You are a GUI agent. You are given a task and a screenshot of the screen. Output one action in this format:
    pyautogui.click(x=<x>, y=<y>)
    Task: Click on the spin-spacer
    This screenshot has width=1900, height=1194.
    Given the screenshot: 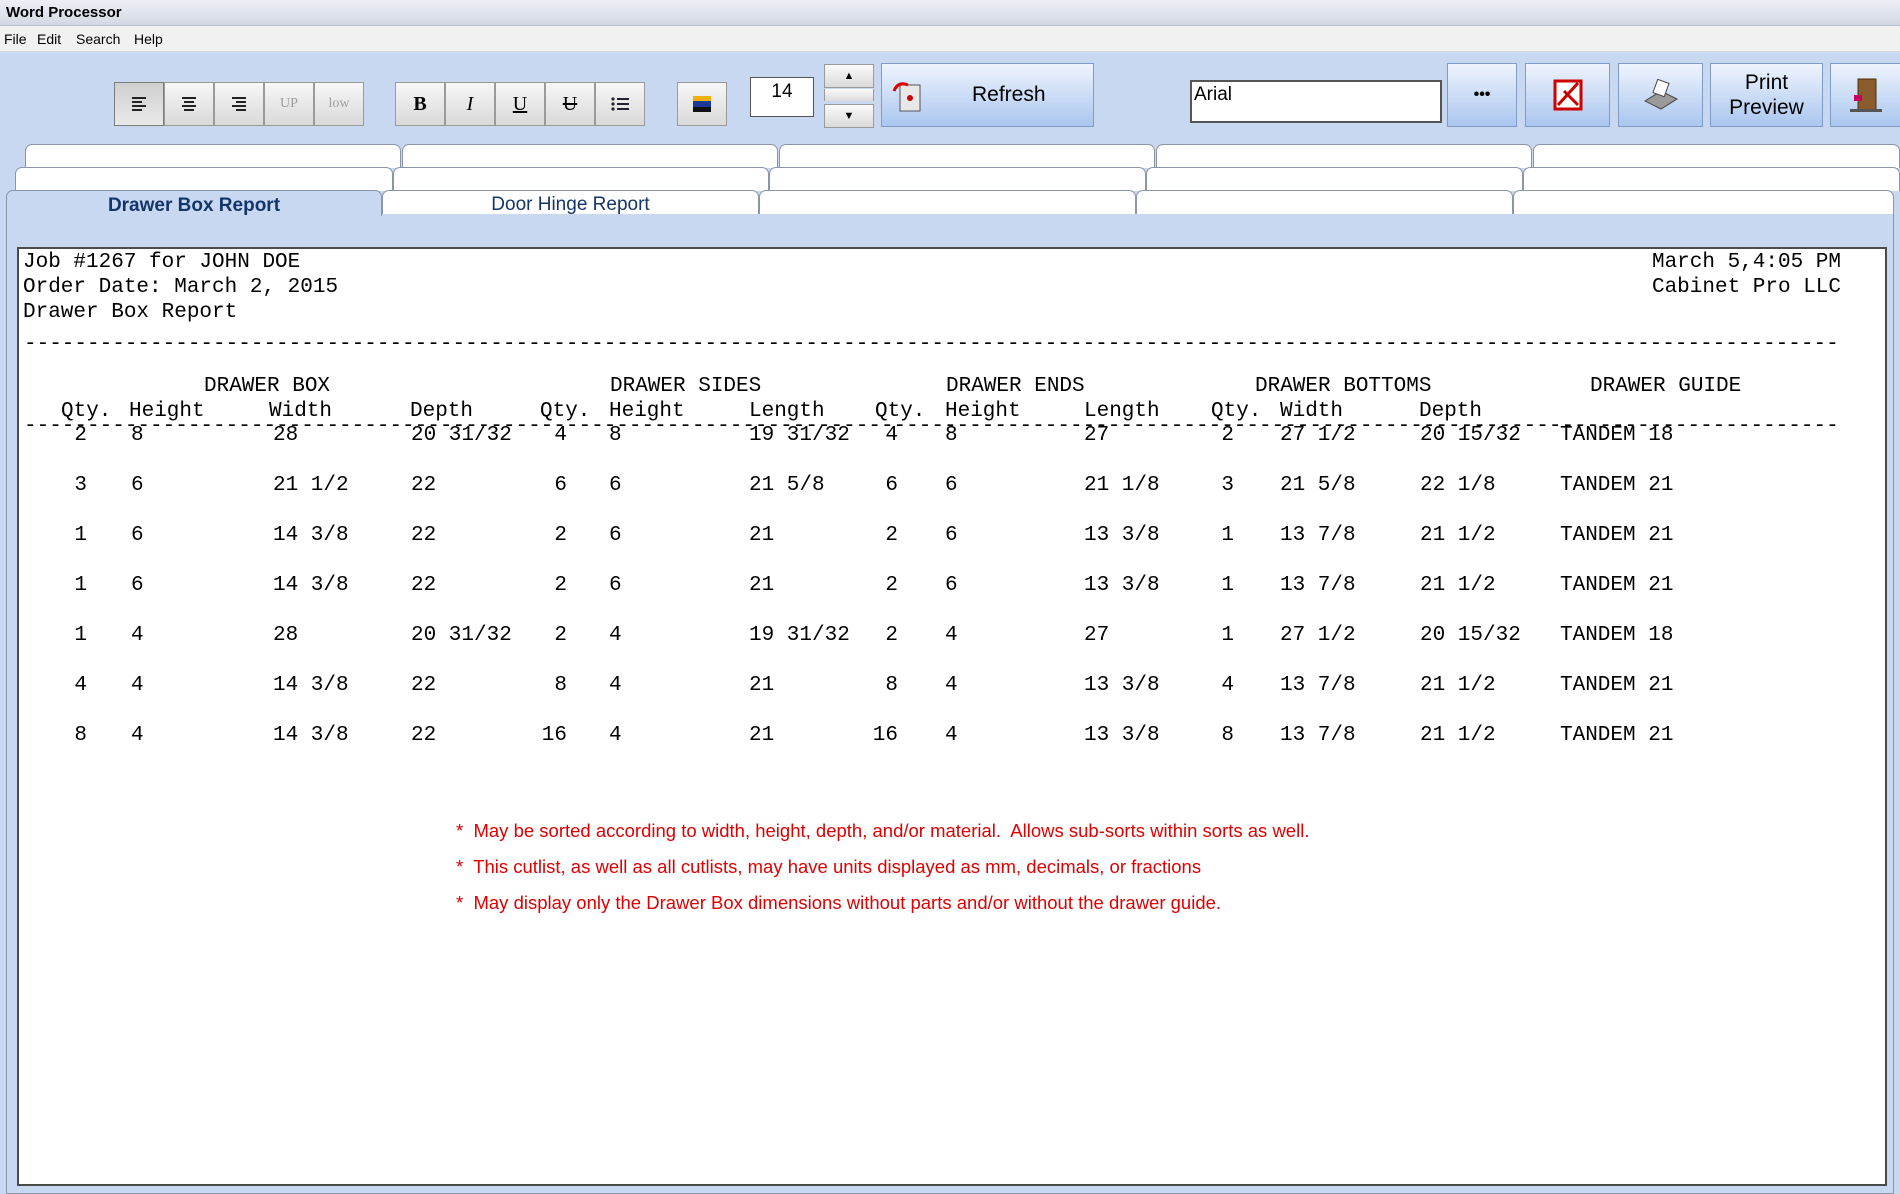 What is the action you would take?
    pyautogui.click(x=849, y=95)
    